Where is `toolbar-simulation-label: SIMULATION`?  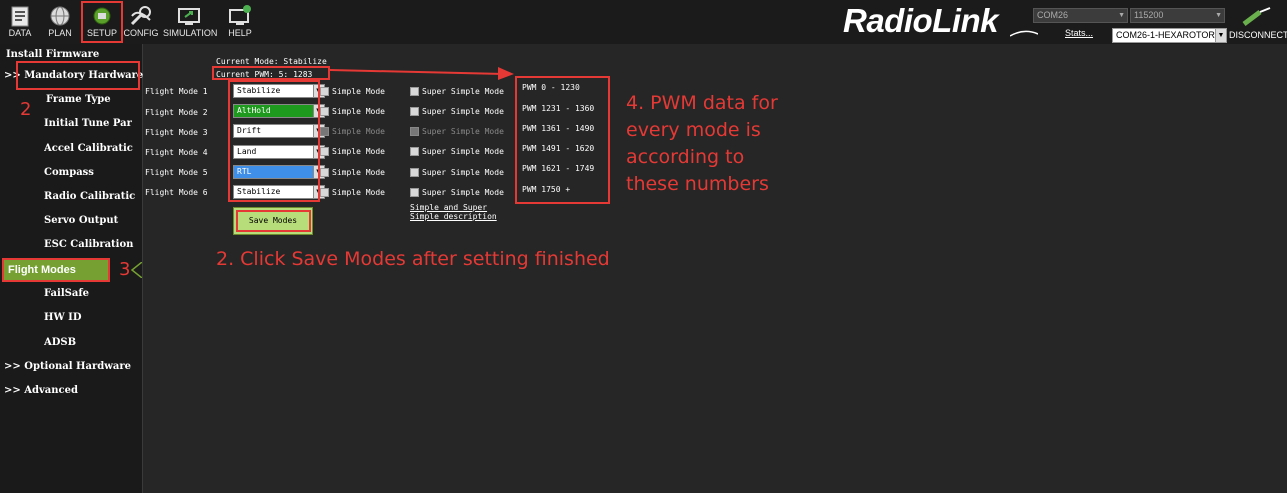
toolbar-simulation-label: SIMULATION is located at coordinates (190, 33).